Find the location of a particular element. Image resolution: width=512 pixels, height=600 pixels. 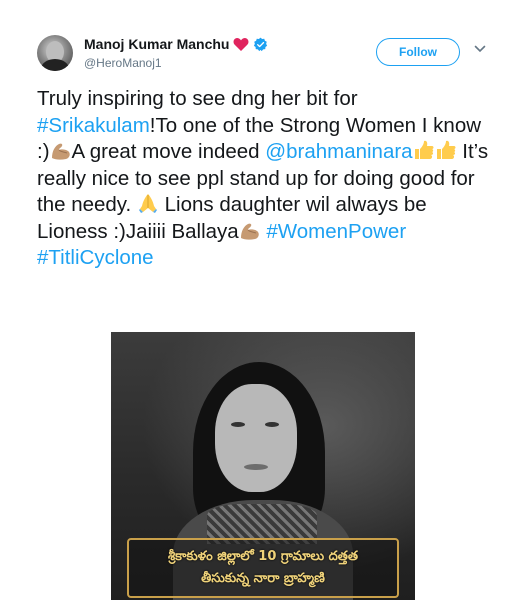

hashtag-womenpower: #WomenPower is located at coordinates (336, 231).